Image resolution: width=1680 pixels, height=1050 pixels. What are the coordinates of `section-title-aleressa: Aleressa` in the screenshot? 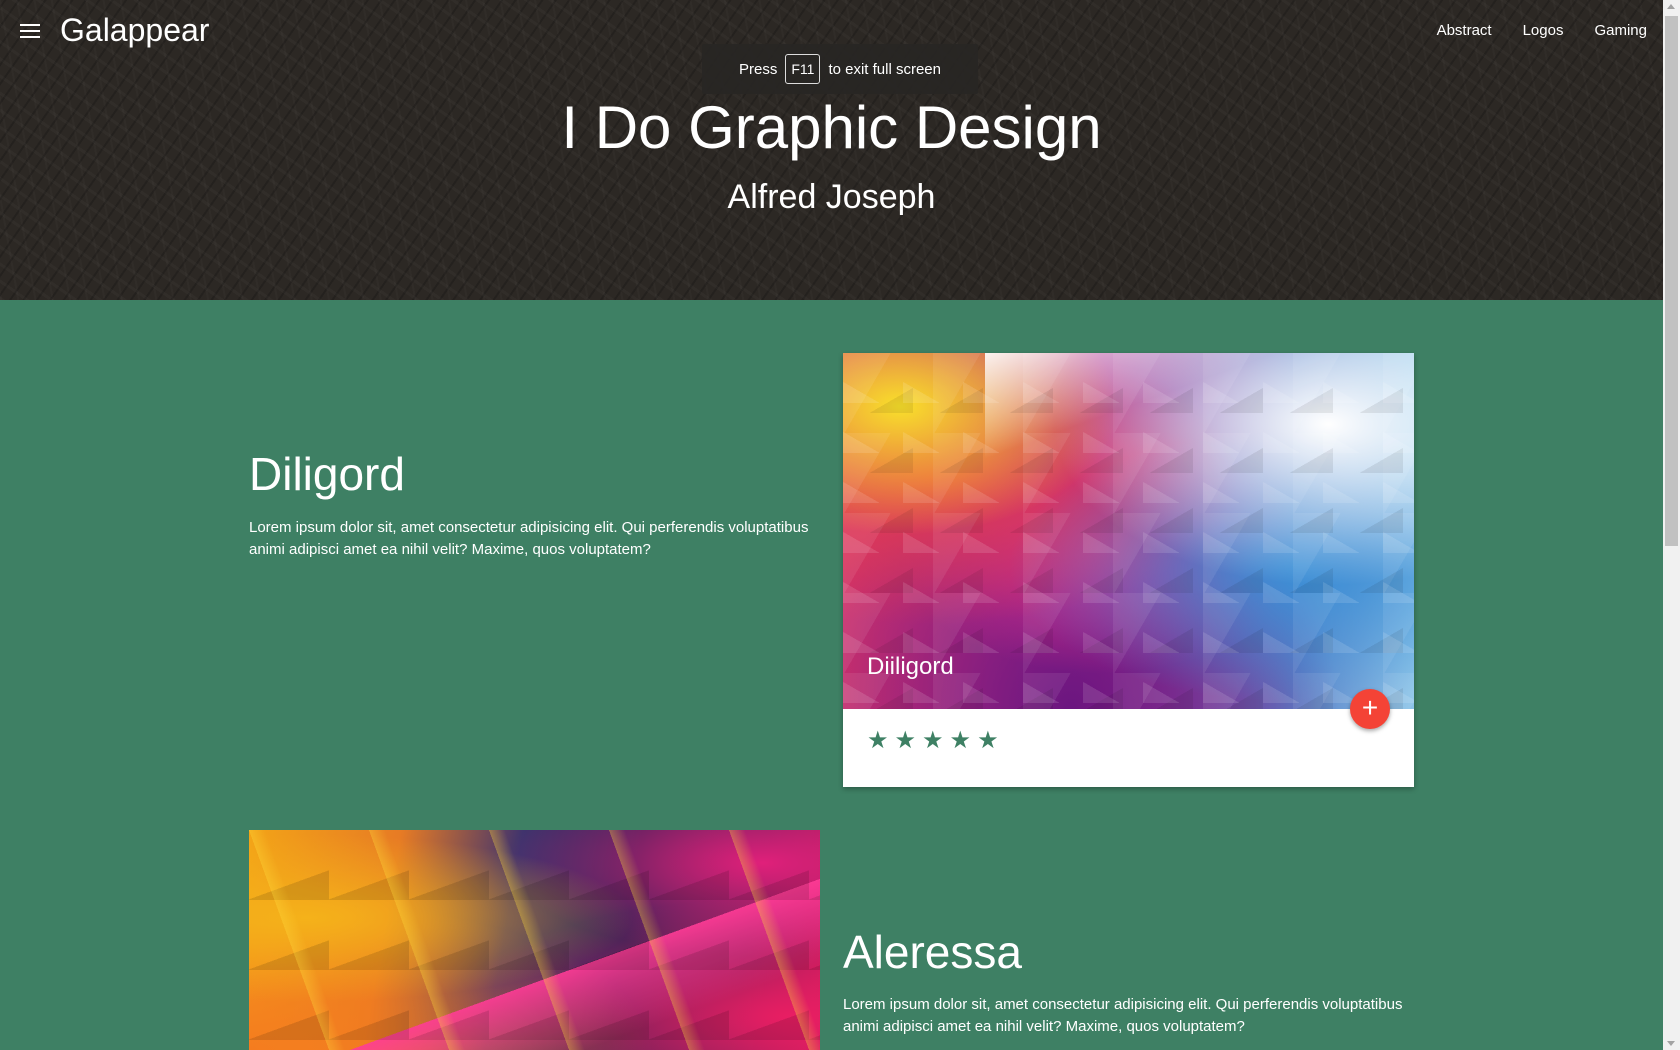 It's located at (932, 952).